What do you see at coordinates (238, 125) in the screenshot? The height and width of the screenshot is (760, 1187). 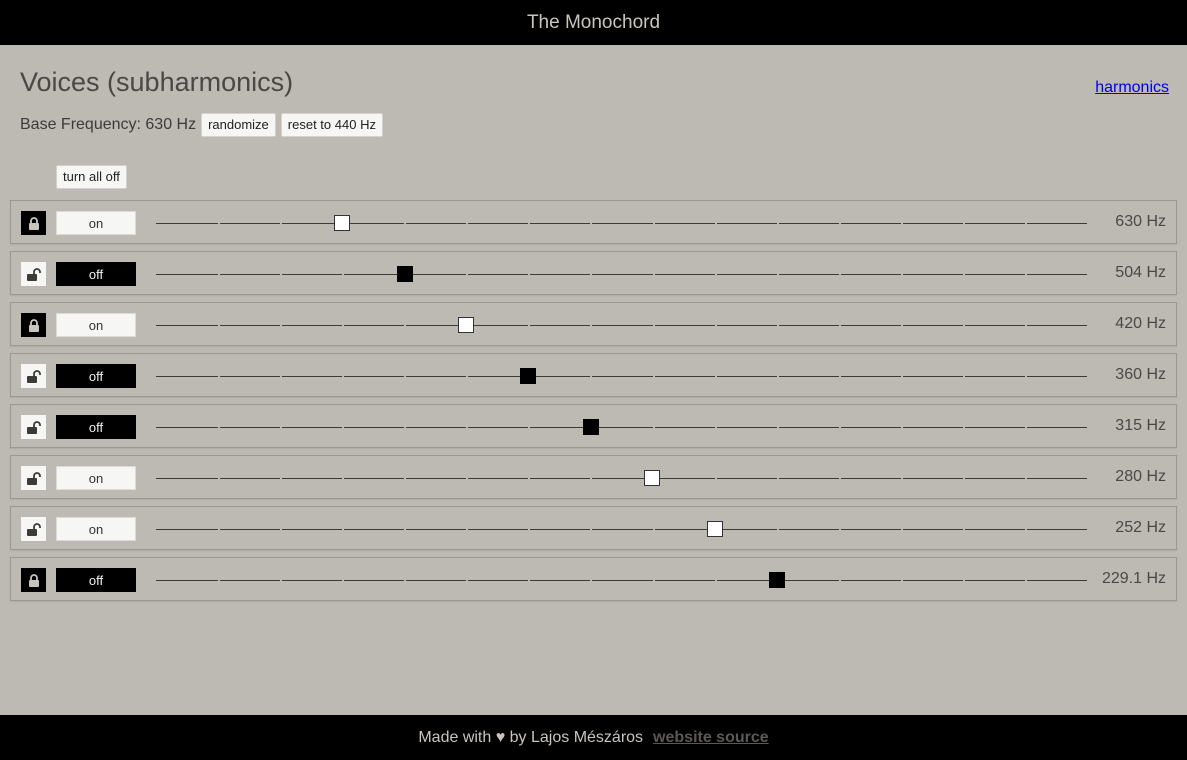 I see `randomize-button: randomize` at bounding box center [238, 125].